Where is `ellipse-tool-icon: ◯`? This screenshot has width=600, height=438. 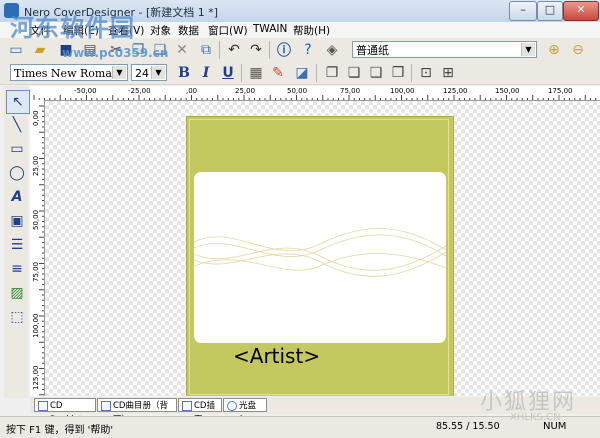
ellipse-tool-icon: ◯ is located at coordinates (17, 173).